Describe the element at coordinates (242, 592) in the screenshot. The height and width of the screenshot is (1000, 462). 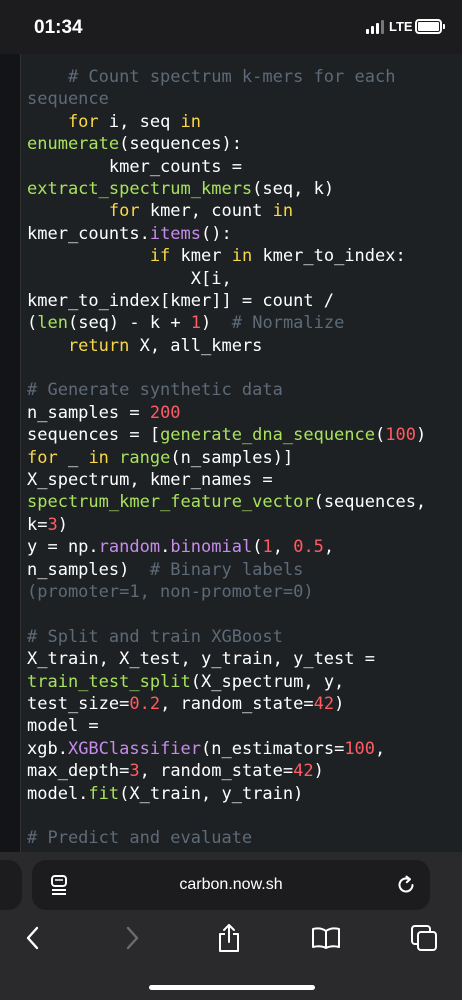
I see `code-line: (promoter=1, non-promoter=0)` at that location.